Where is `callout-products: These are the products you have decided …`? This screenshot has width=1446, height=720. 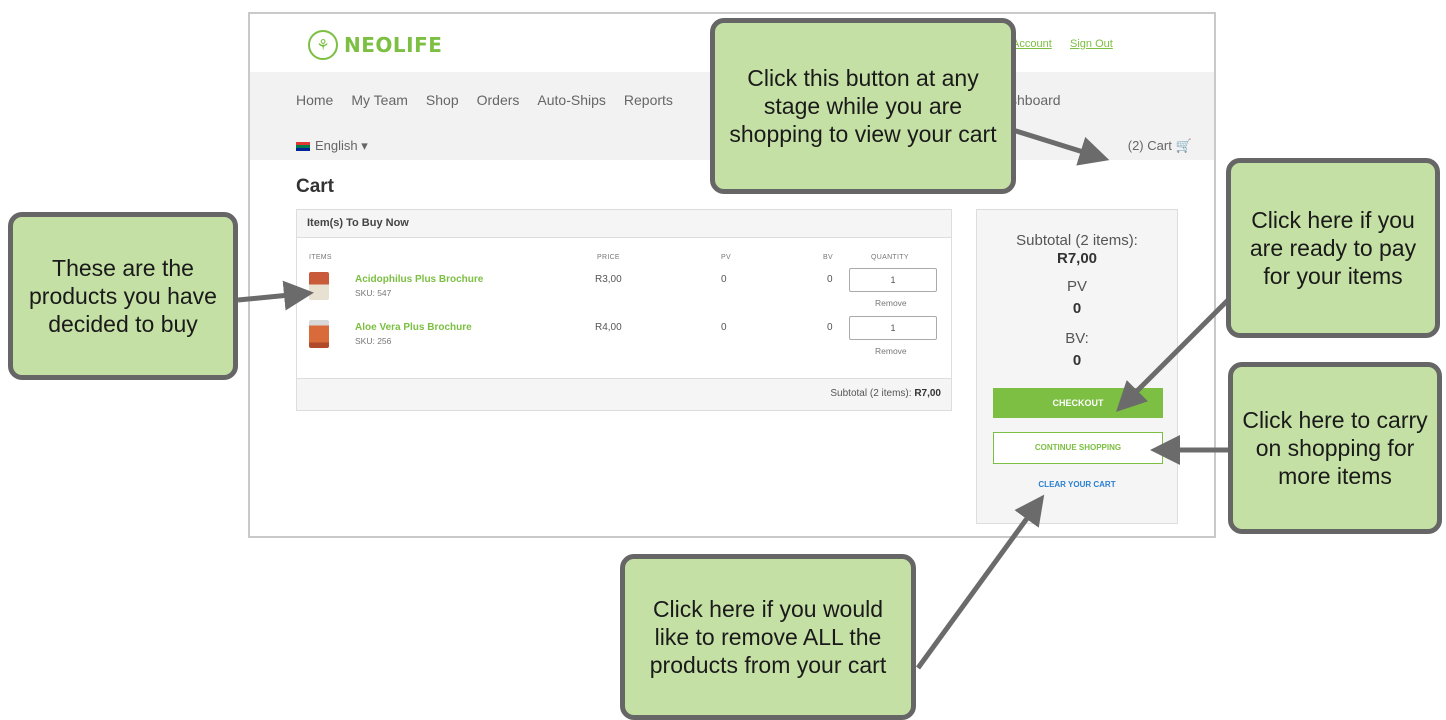
callout-products: These are the products you have decided … is located at coordinates (123, 296).